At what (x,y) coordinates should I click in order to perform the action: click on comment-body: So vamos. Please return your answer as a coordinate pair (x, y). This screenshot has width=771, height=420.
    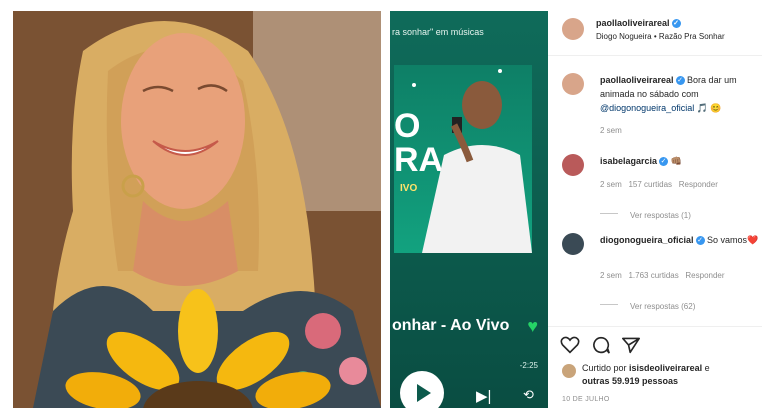
    Looking at the image, I should click on (727, 240).